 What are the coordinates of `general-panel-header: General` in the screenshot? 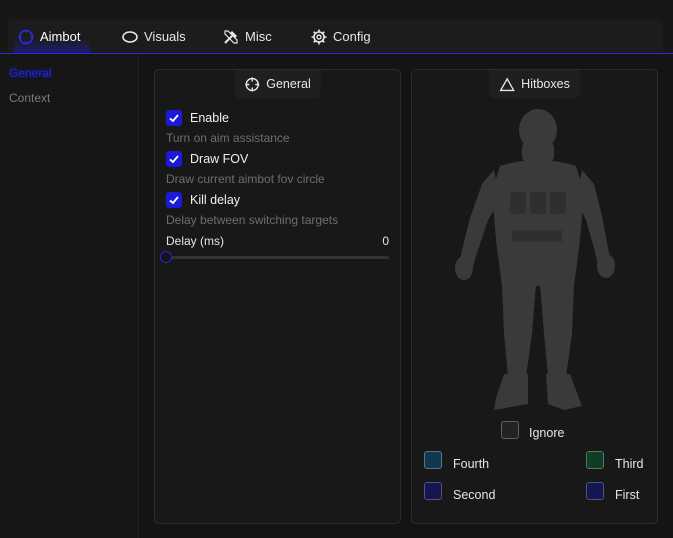 It's located at (277, 84).